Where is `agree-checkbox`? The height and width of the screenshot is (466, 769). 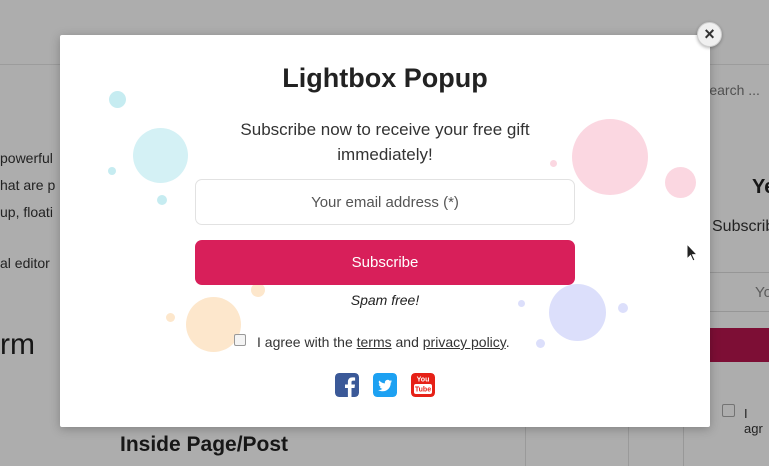 agree-checkbox is located at coordinates (240, 340).